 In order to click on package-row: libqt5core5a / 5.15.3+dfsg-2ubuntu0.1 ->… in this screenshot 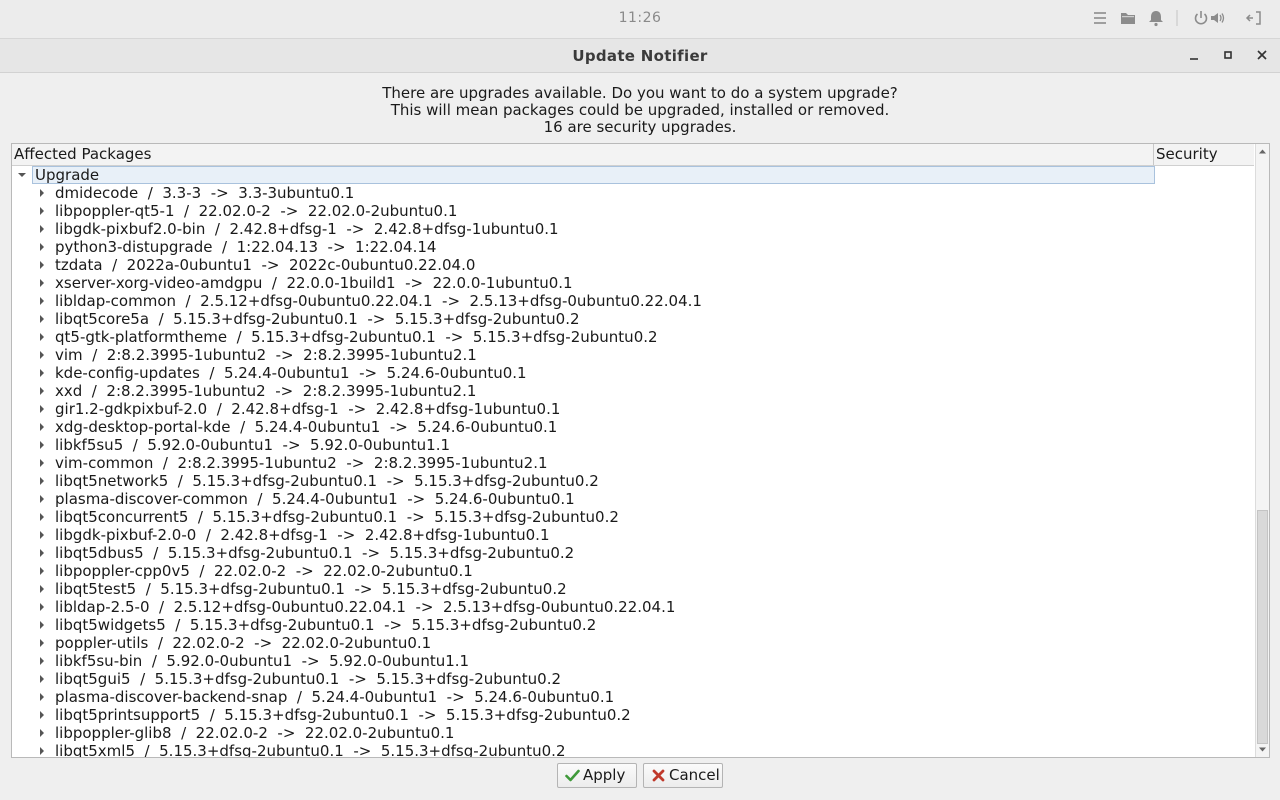, I will do `click(633, 319)`.